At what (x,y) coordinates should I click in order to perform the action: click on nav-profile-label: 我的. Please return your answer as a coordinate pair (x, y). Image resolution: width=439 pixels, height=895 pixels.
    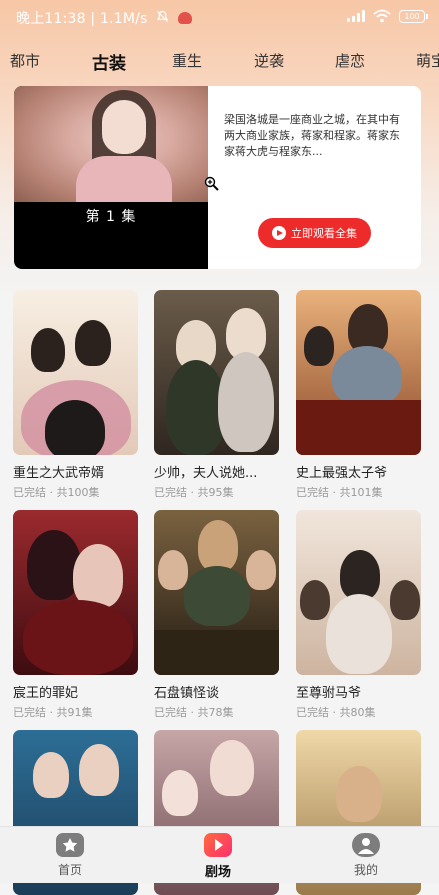
    Looking at the image, I should click on (365, 870).